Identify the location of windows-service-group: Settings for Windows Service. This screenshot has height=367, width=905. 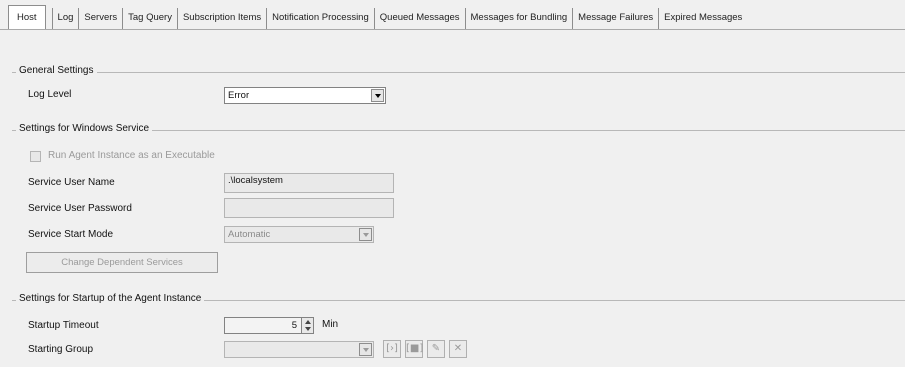
(458, 128).